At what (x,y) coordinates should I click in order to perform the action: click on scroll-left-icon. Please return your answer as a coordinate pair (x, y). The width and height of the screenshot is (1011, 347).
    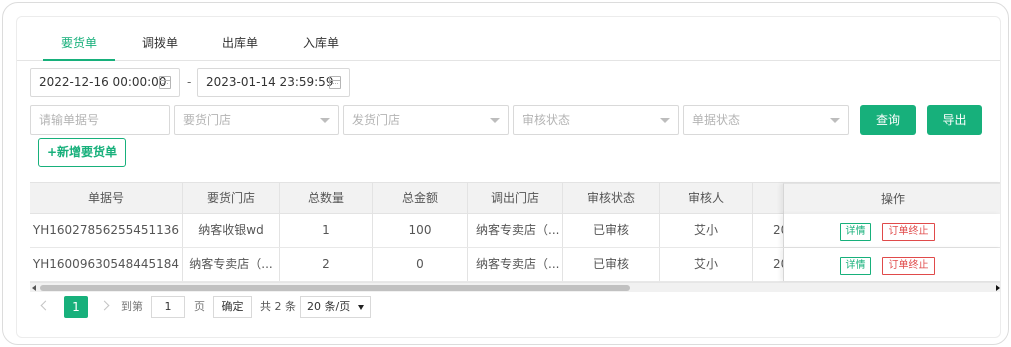
    Looking at the image, I should click on (34, 288).